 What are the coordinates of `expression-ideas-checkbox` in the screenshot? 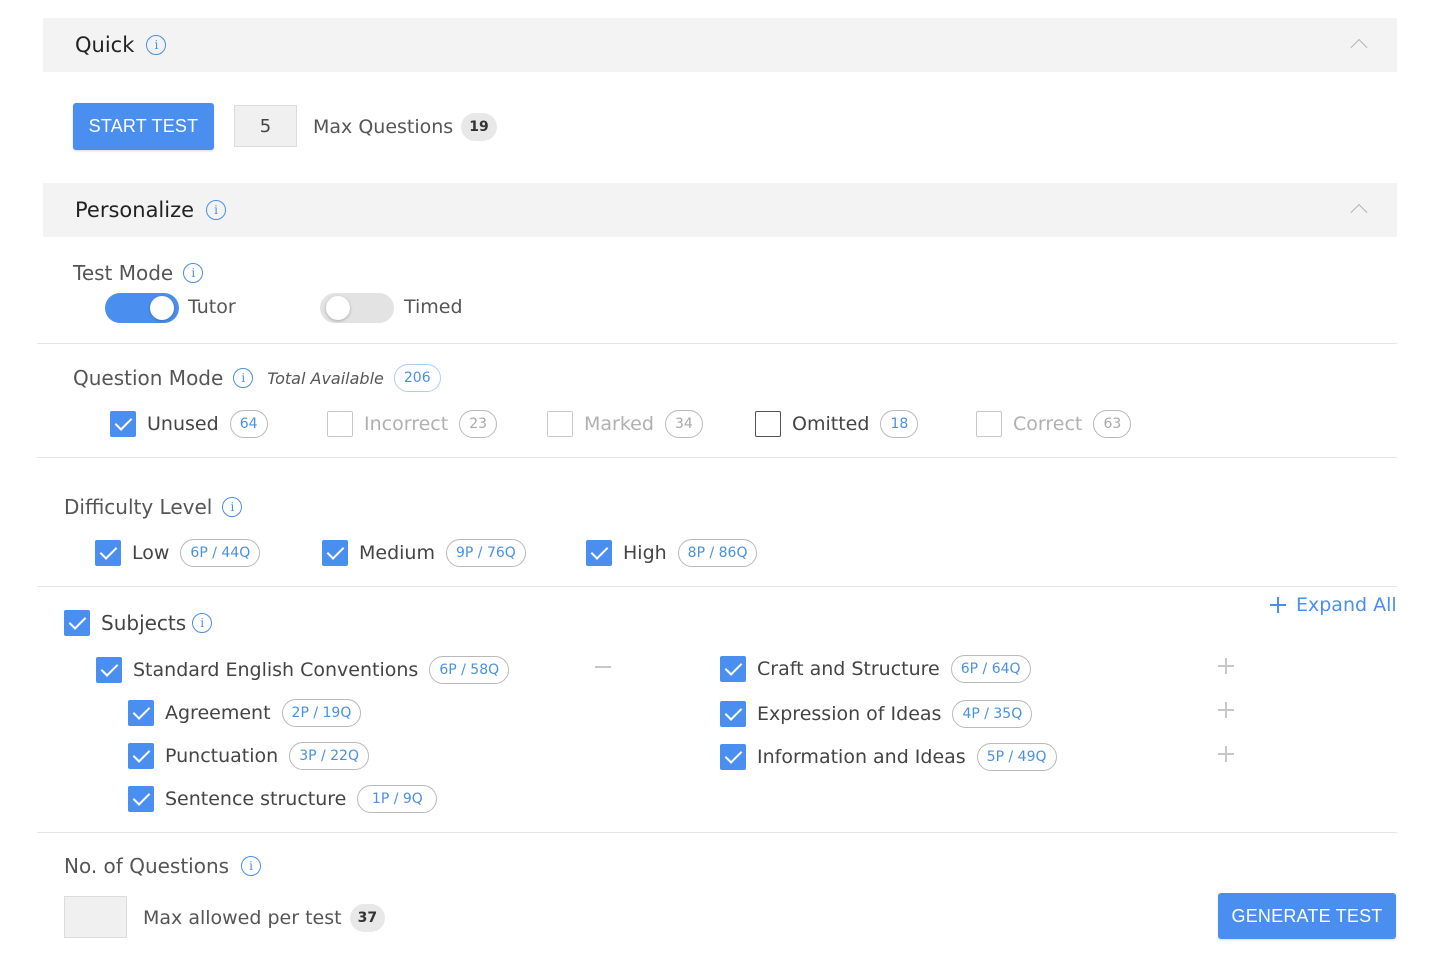 It's located at (733, 714).